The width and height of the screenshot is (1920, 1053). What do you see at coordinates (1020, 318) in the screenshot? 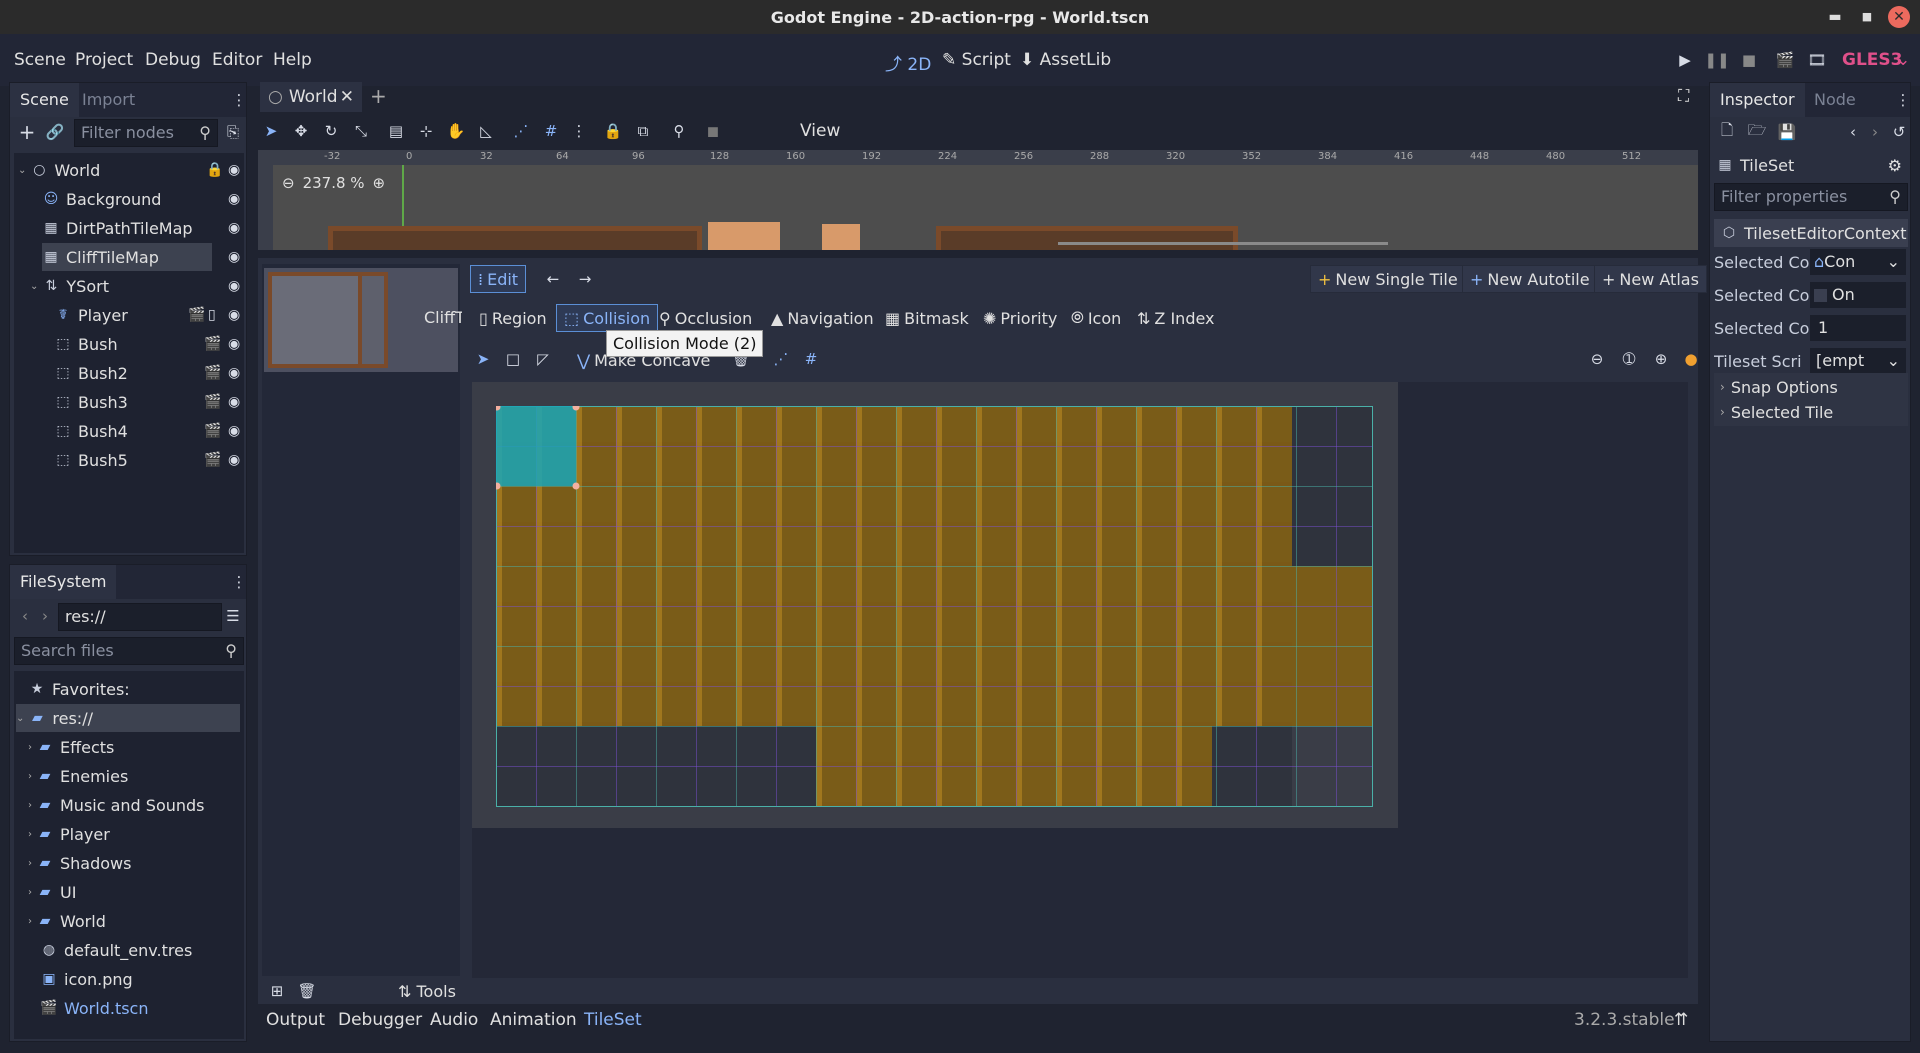
I see `mode-priority: ✺ Priority` at bounding box center [1020, 318].